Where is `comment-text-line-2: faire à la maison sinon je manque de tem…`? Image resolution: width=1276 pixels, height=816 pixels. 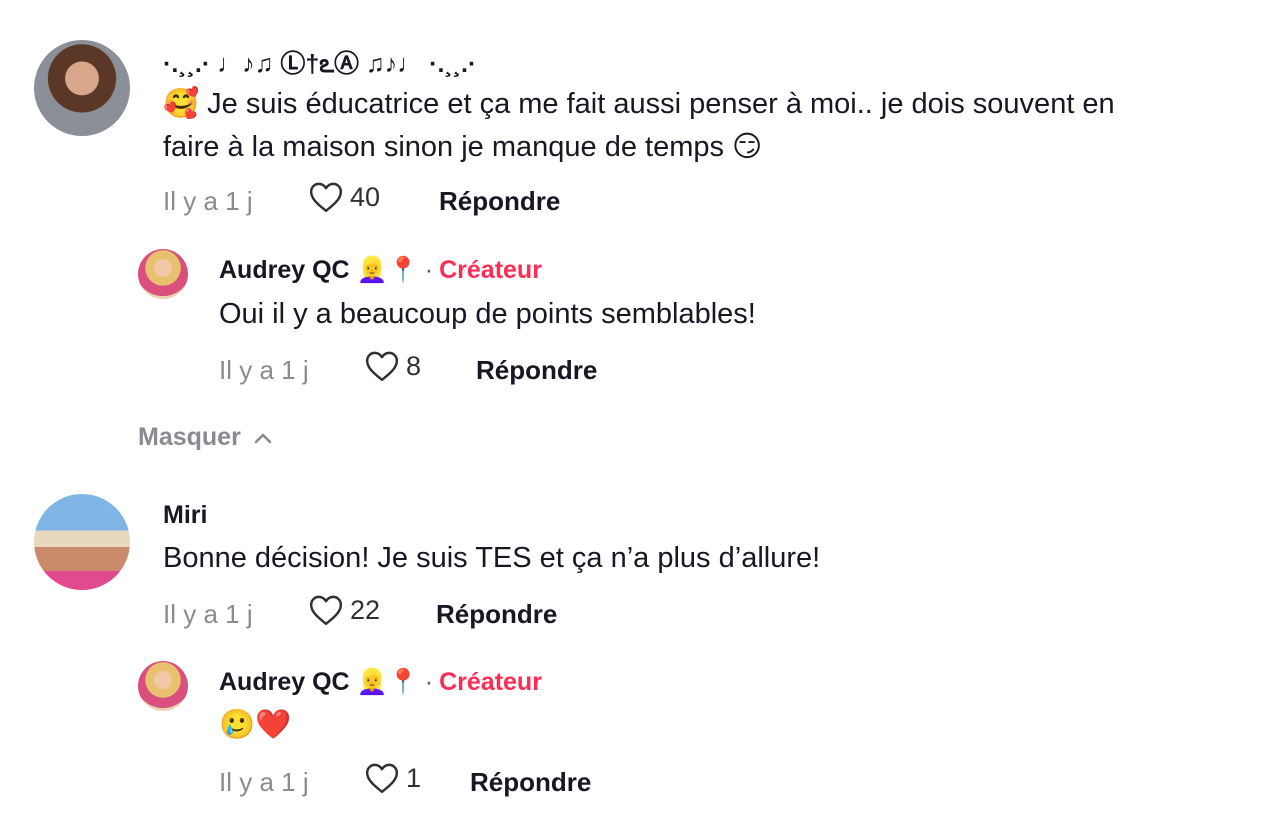 comment-text-line-2: faire à la maison sinon je manque de tem… is located at coordinates (463, 147).